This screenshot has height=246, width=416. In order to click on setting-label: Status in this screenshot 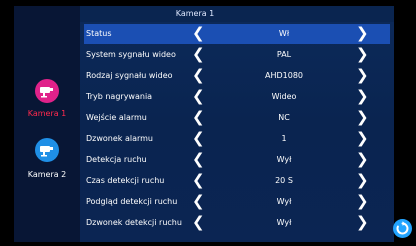, I will do `click(99, 33)`.